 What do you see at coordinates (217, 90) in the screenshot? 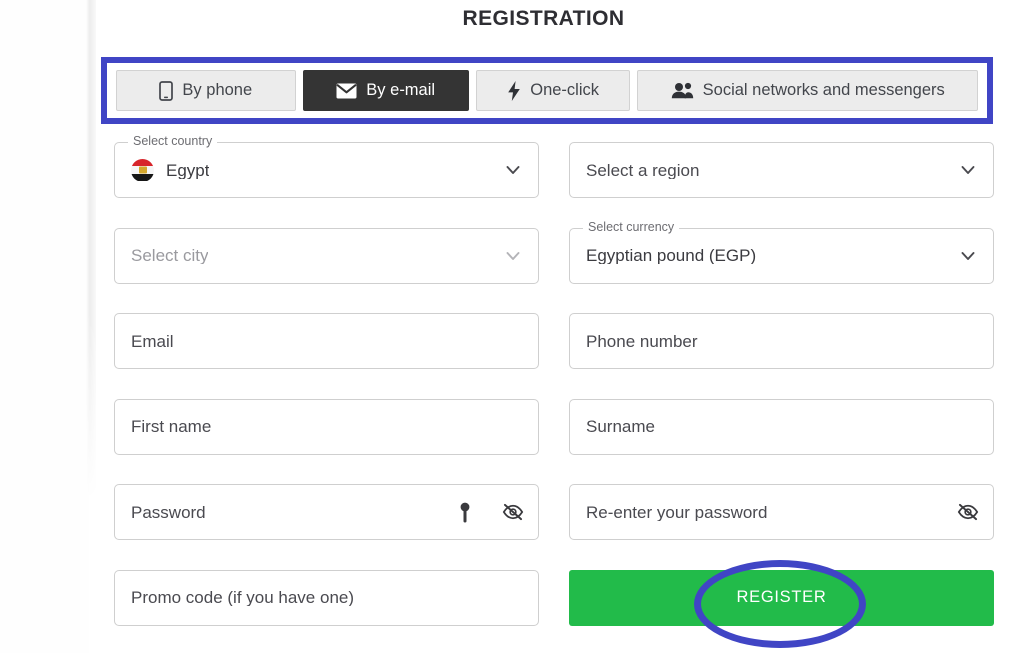
I see `tab-by-phone-label: By phone` at bounding box center [217, 90].